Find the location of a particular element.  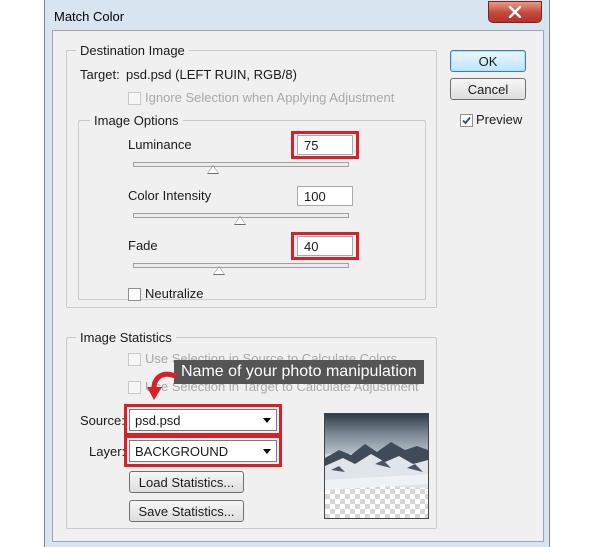

neutralize-label: Neutralize is located at coordinates (174, 293).